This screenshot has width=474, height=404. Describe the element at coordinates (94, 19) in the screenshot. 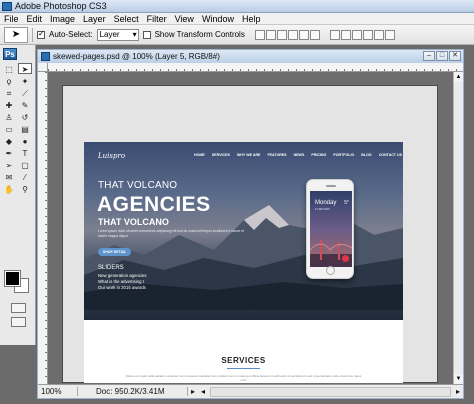

I see `menu-layer: Layer` at that location.